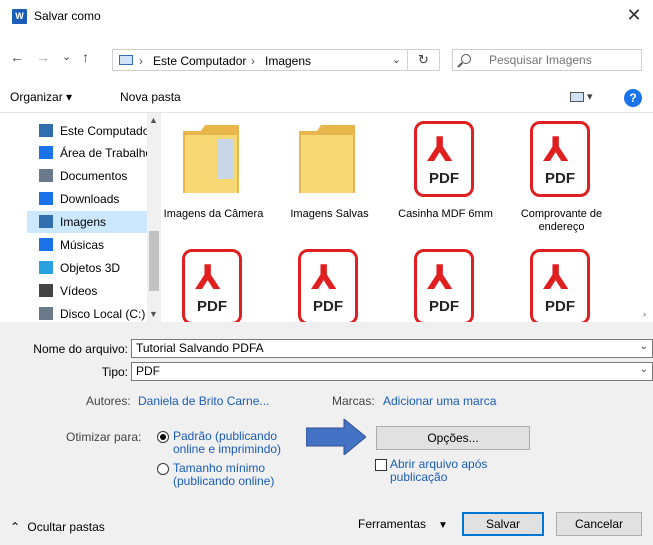 The image size is (653, 545). What do you see at coordinates (90, 199) in the screenshot?
I see `sidebar-item-label: Downloads` at bounding box center [90, 199].